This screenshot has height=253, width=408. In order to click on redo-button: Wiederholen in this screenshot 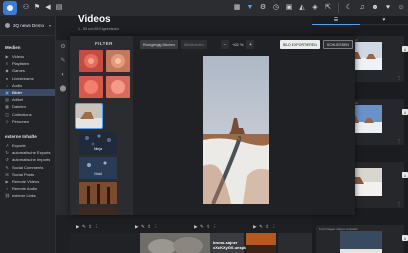, I will do `click(193, 44)`.